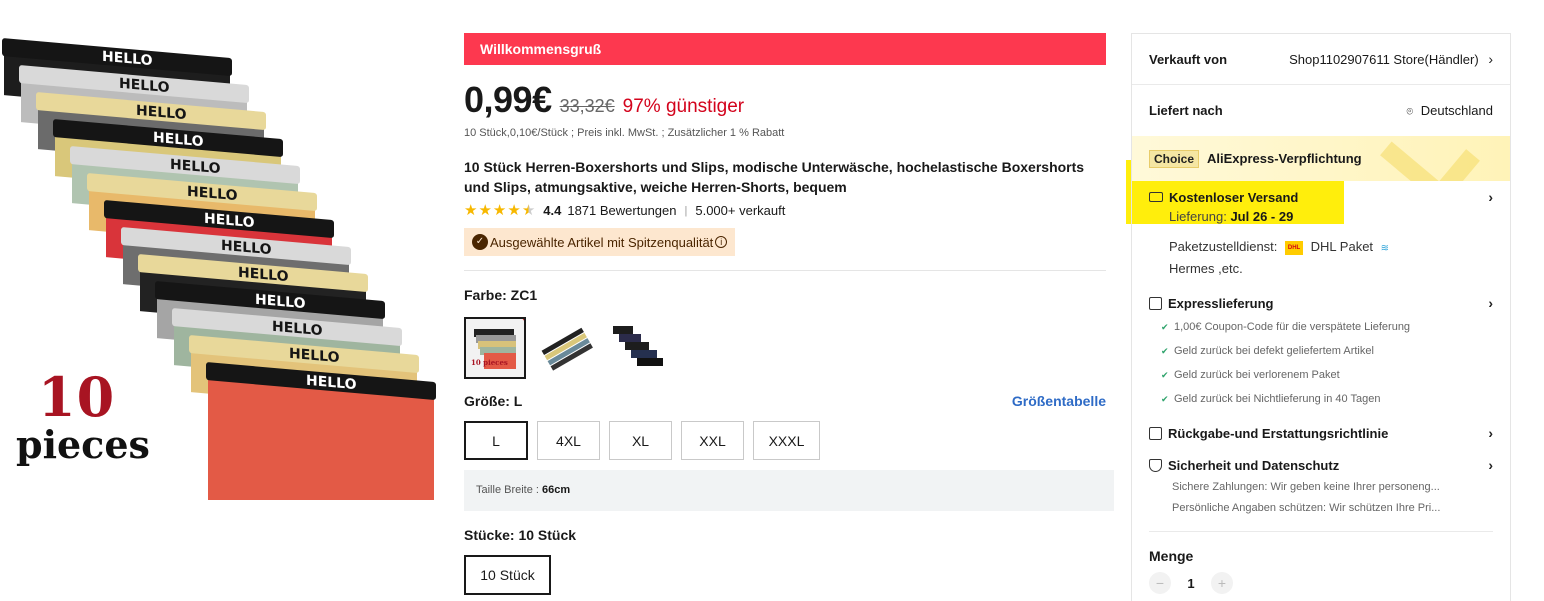 The width and height of the screenshot is (1544, 601). Describe the element at coordinates (1188, 59) in the screenshot. I see `seller-label: Verkauft von` at that location.